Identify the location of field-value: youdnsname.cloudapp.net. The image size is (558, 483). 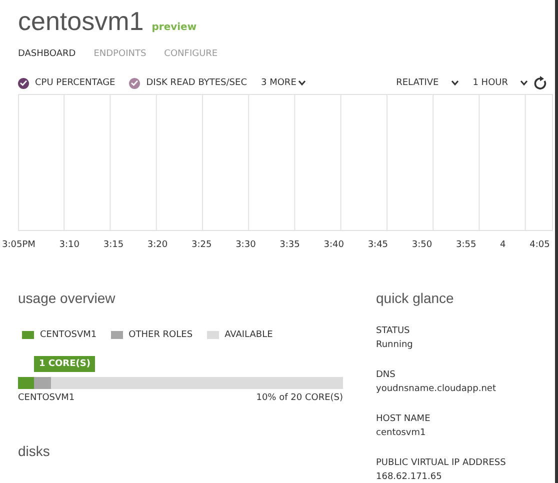
(436, 389).